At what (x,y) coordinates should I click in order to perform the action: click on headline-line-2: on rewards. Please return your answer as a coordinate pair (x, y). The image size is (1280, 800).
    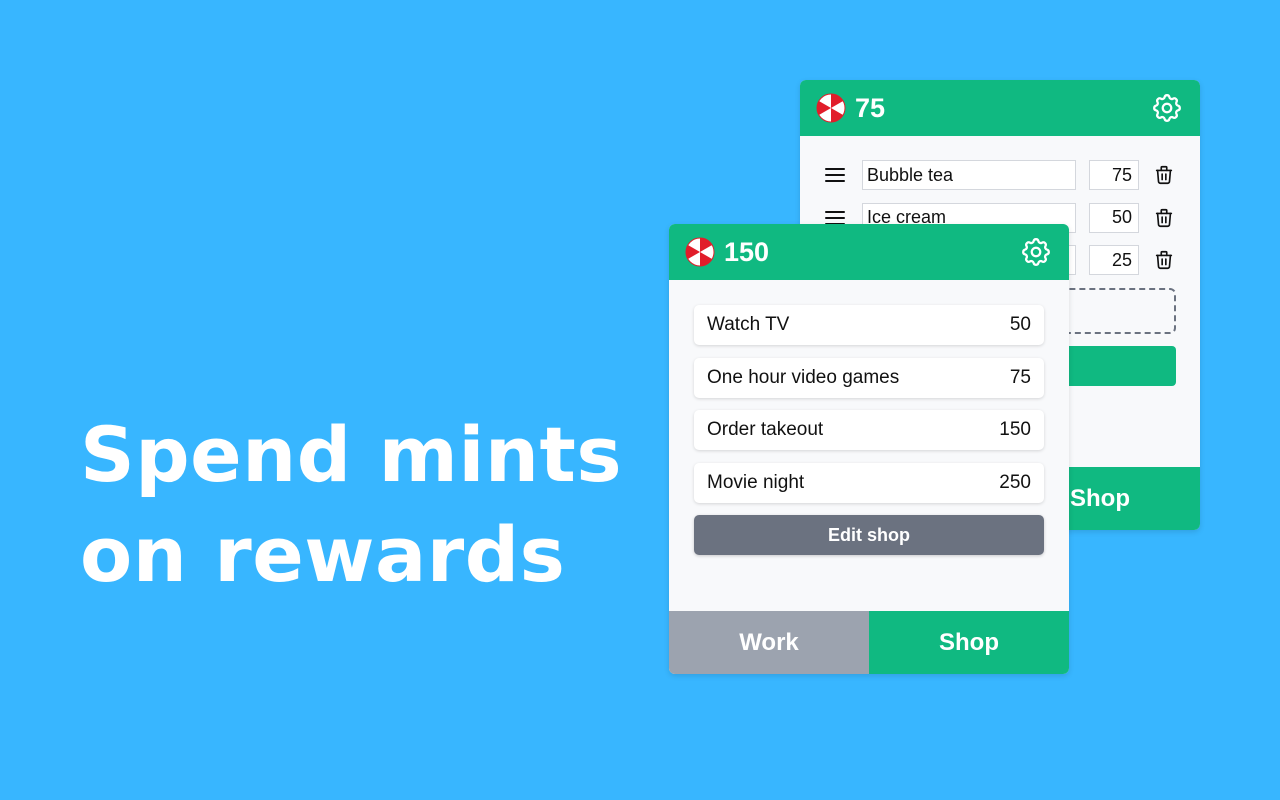
    Looking at the image, I should click on (323, 554).